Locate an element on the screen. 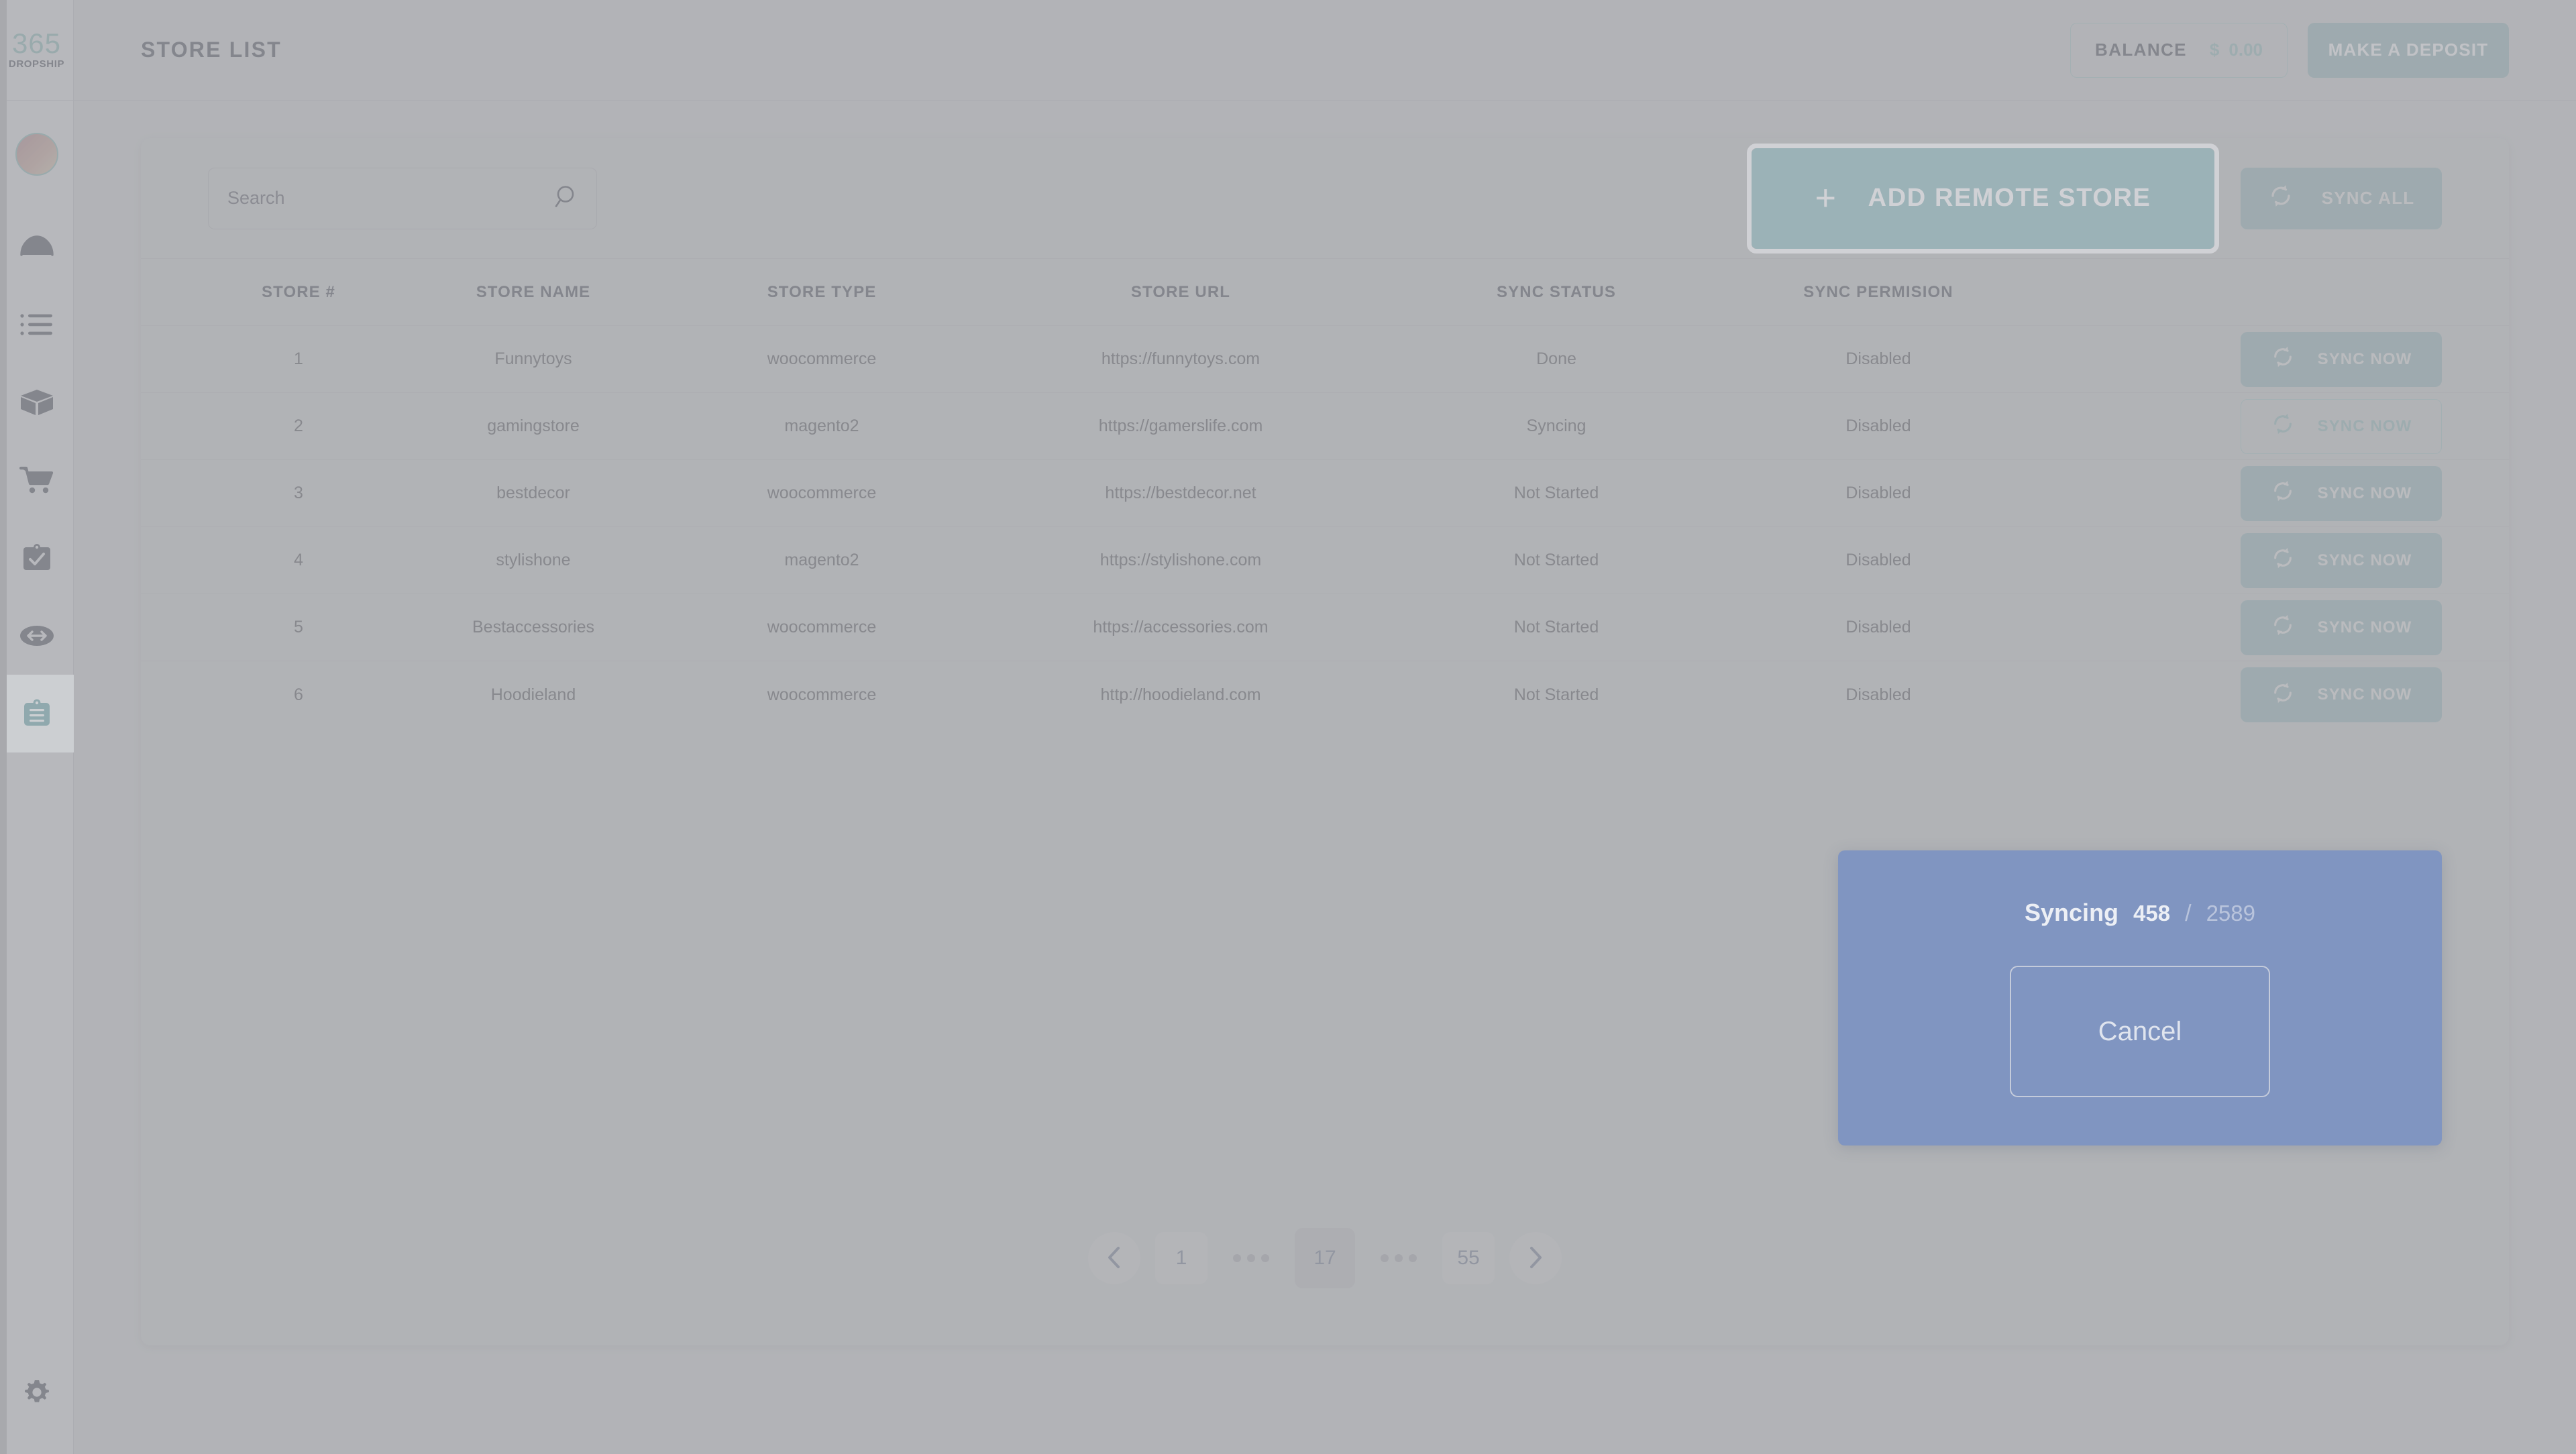 This screenshot has width=2576, height=1454. brand-logo-subtitle: DROPSHIP is located at coordinates (36, 64).